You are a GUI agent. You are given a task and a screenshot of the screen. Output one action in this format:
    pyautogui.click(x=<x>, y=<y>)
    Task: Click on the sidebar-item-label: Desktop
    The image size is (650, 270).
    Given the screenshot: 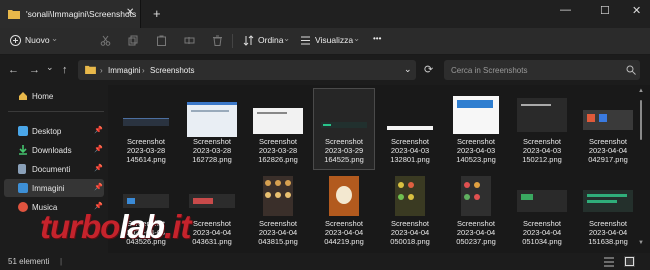 What is the action you would take?
    pyautogui.click(x=47, y=131)
    